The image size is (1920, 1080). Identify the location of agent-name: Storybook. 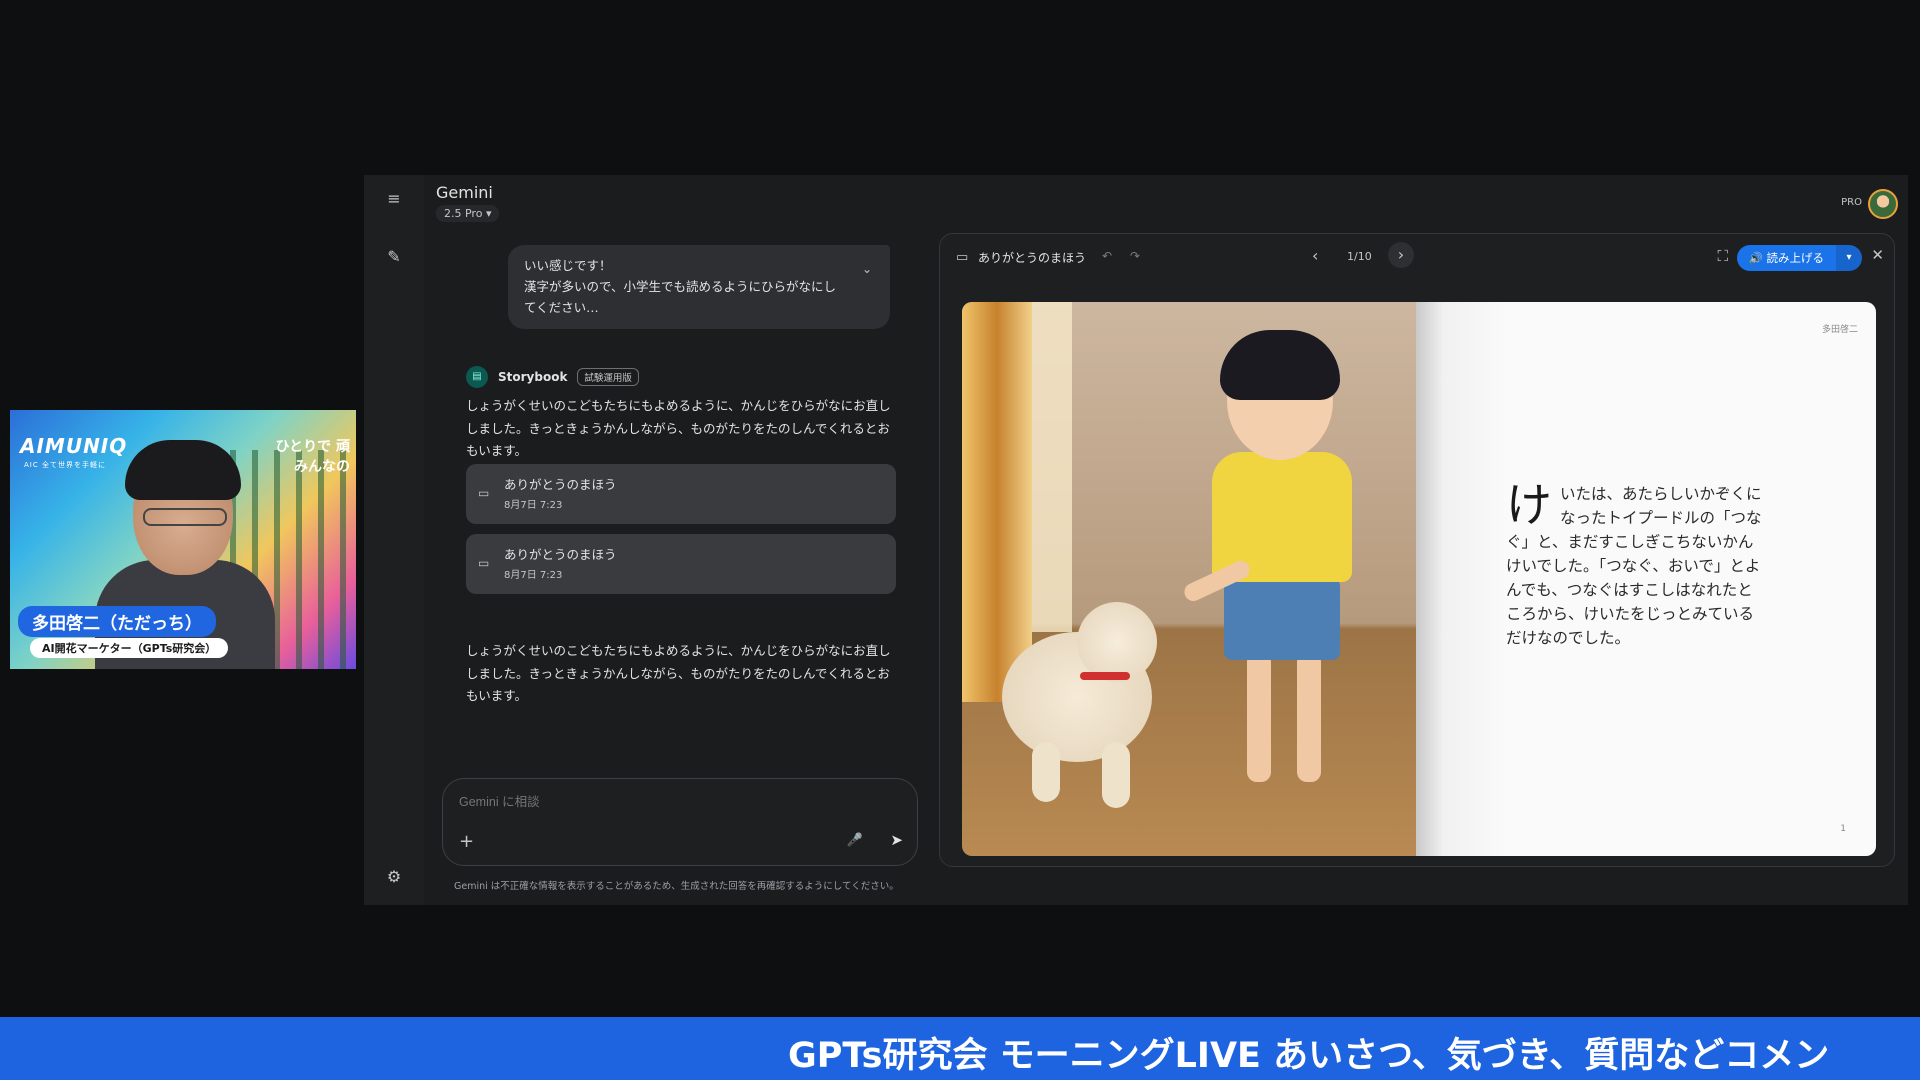
(533, 377).